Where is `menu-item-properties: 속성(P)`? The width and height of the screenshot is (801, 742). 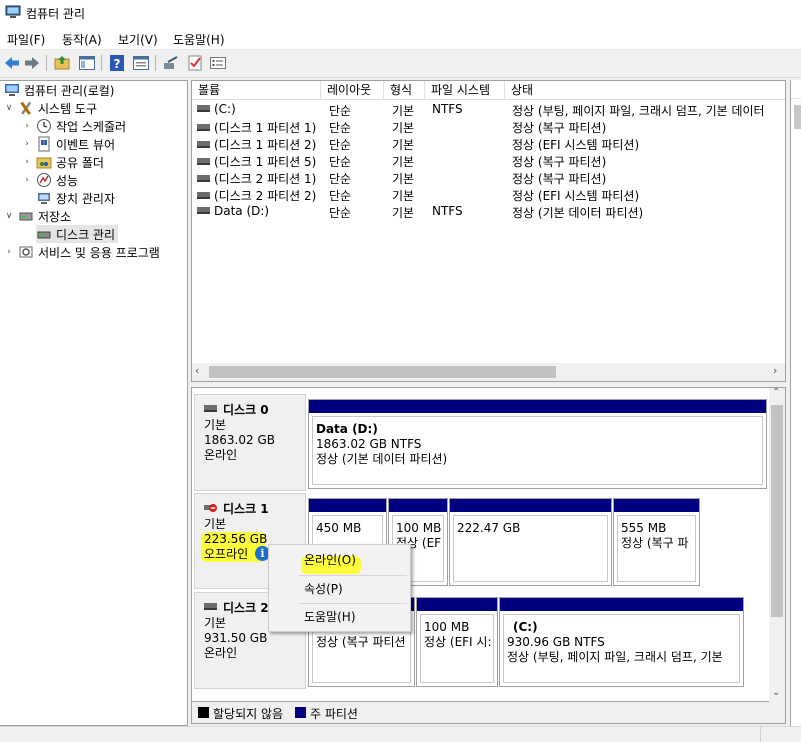 menu-item-properties: 속성(P) is located at coordinates (339, 589).